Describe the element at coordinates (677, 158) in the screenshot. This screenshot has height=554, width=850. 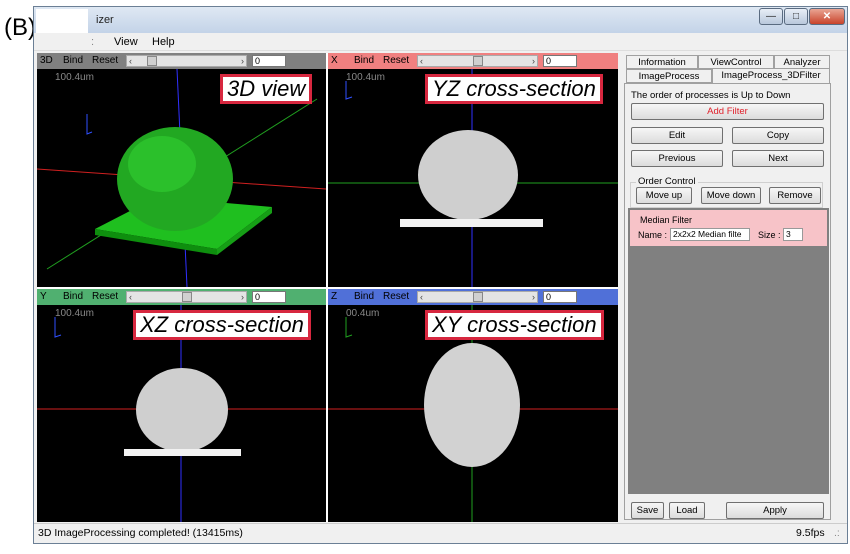
I see `previous-button: Previous` at that location.